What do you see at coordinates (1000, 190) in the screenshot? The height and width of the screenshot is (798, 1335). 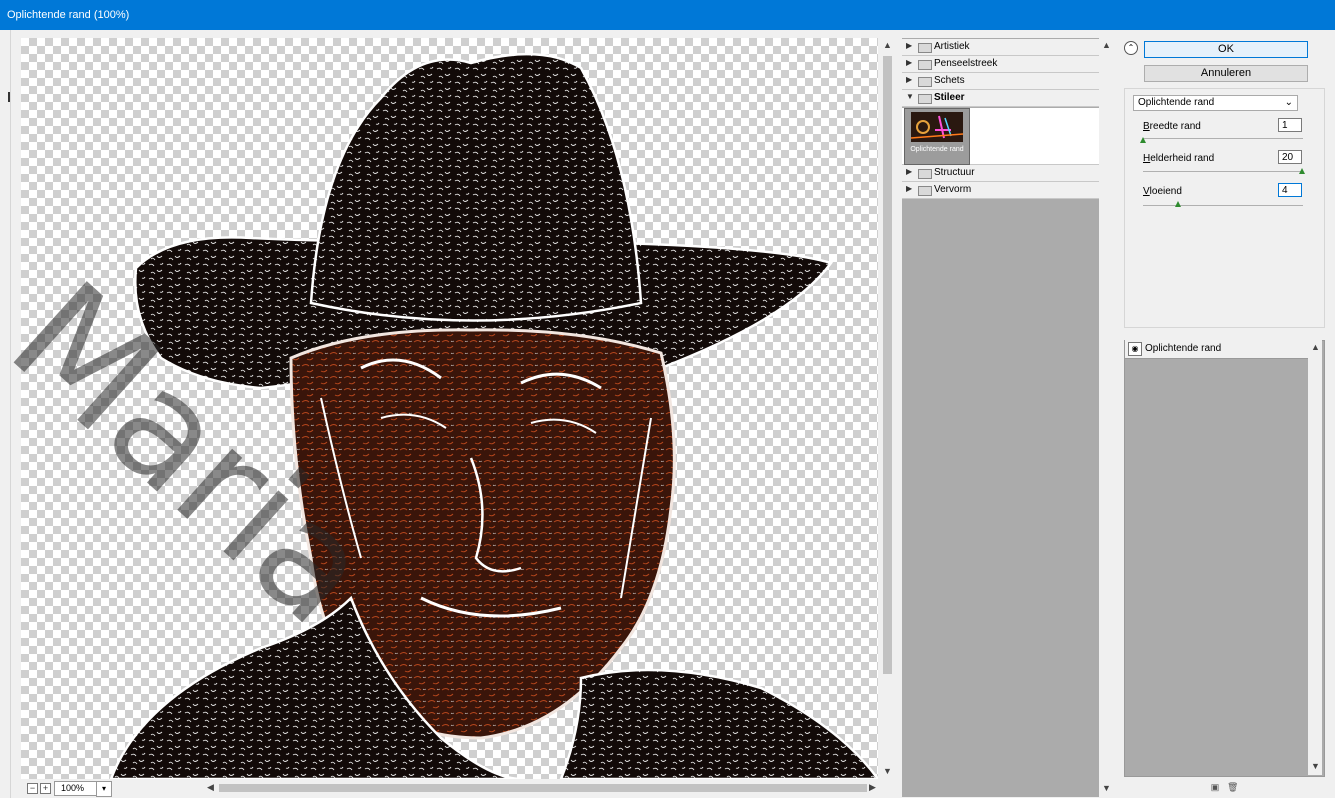 I see `category-vervorm: ▶ Vervorm` at bounding box center [1000, 190].